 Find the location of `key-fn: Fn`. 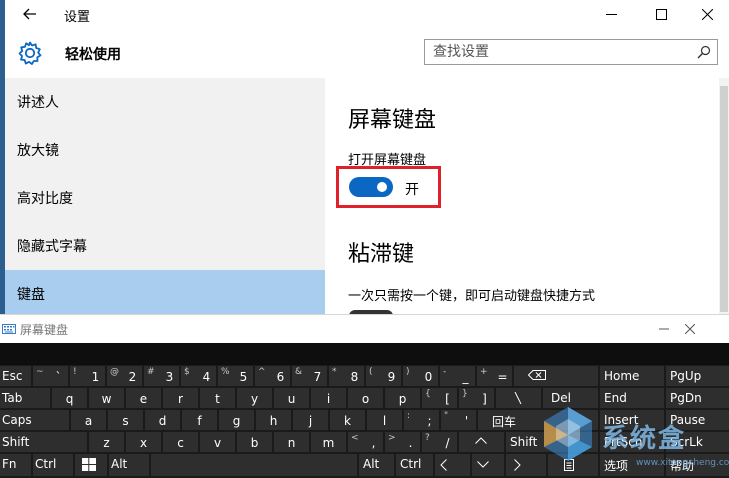

key-fn: Fn is located at coordinates (15, 465).